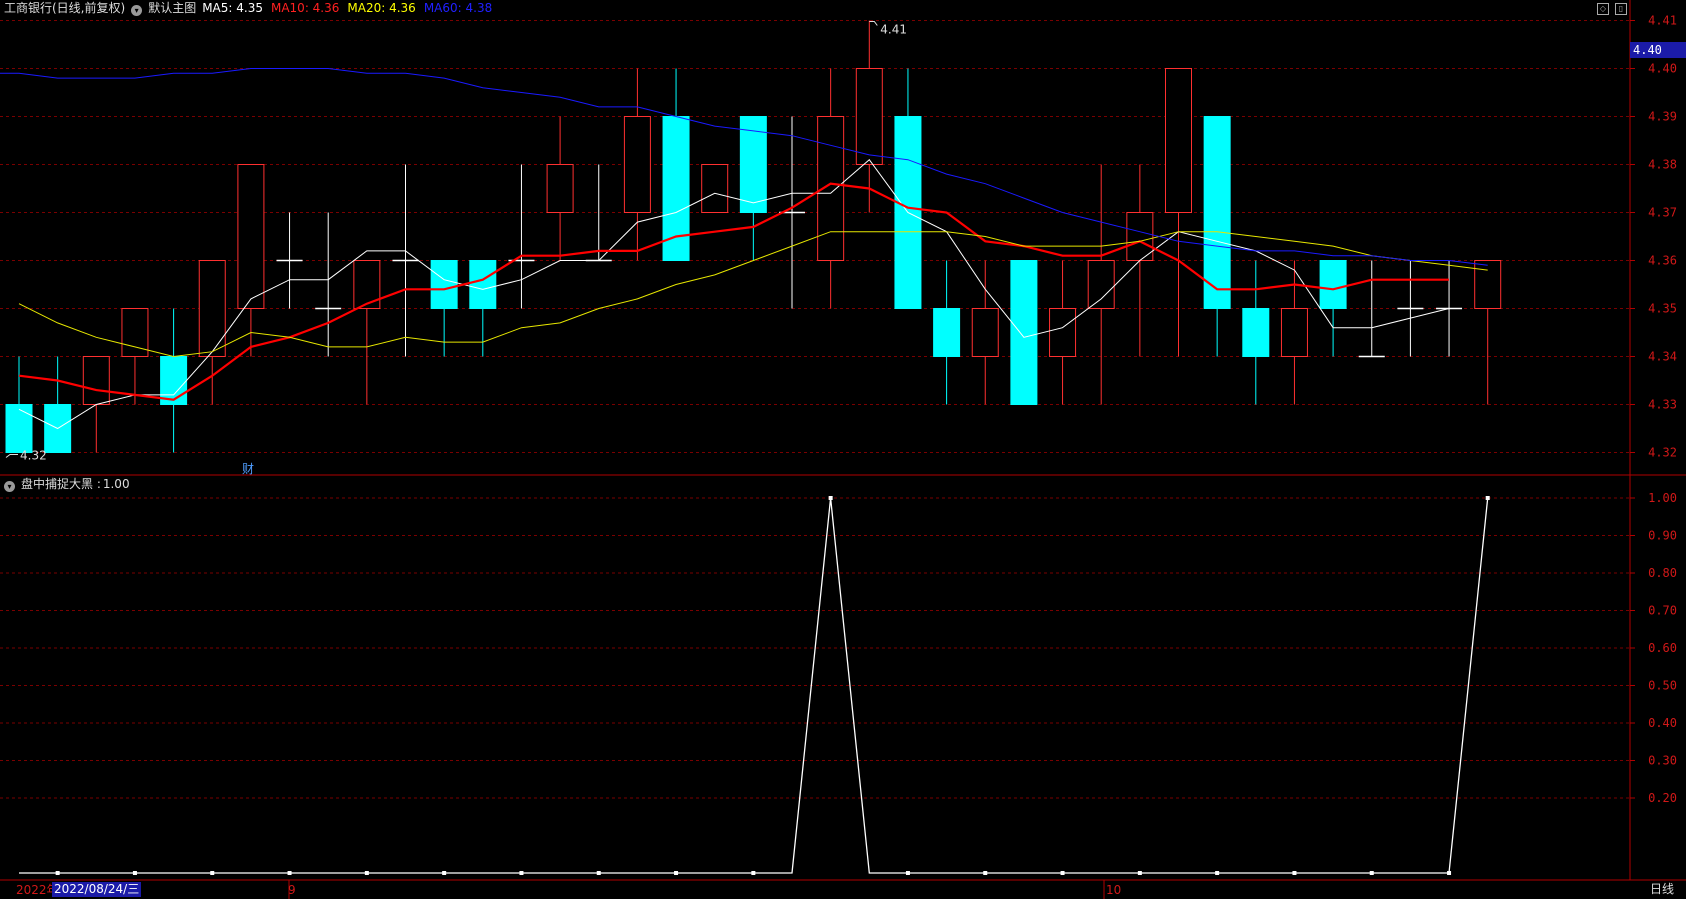  Describe the element at coordinates (1662, 261) in the screenshot. I see `price-tick-label: 4.36` at that location.